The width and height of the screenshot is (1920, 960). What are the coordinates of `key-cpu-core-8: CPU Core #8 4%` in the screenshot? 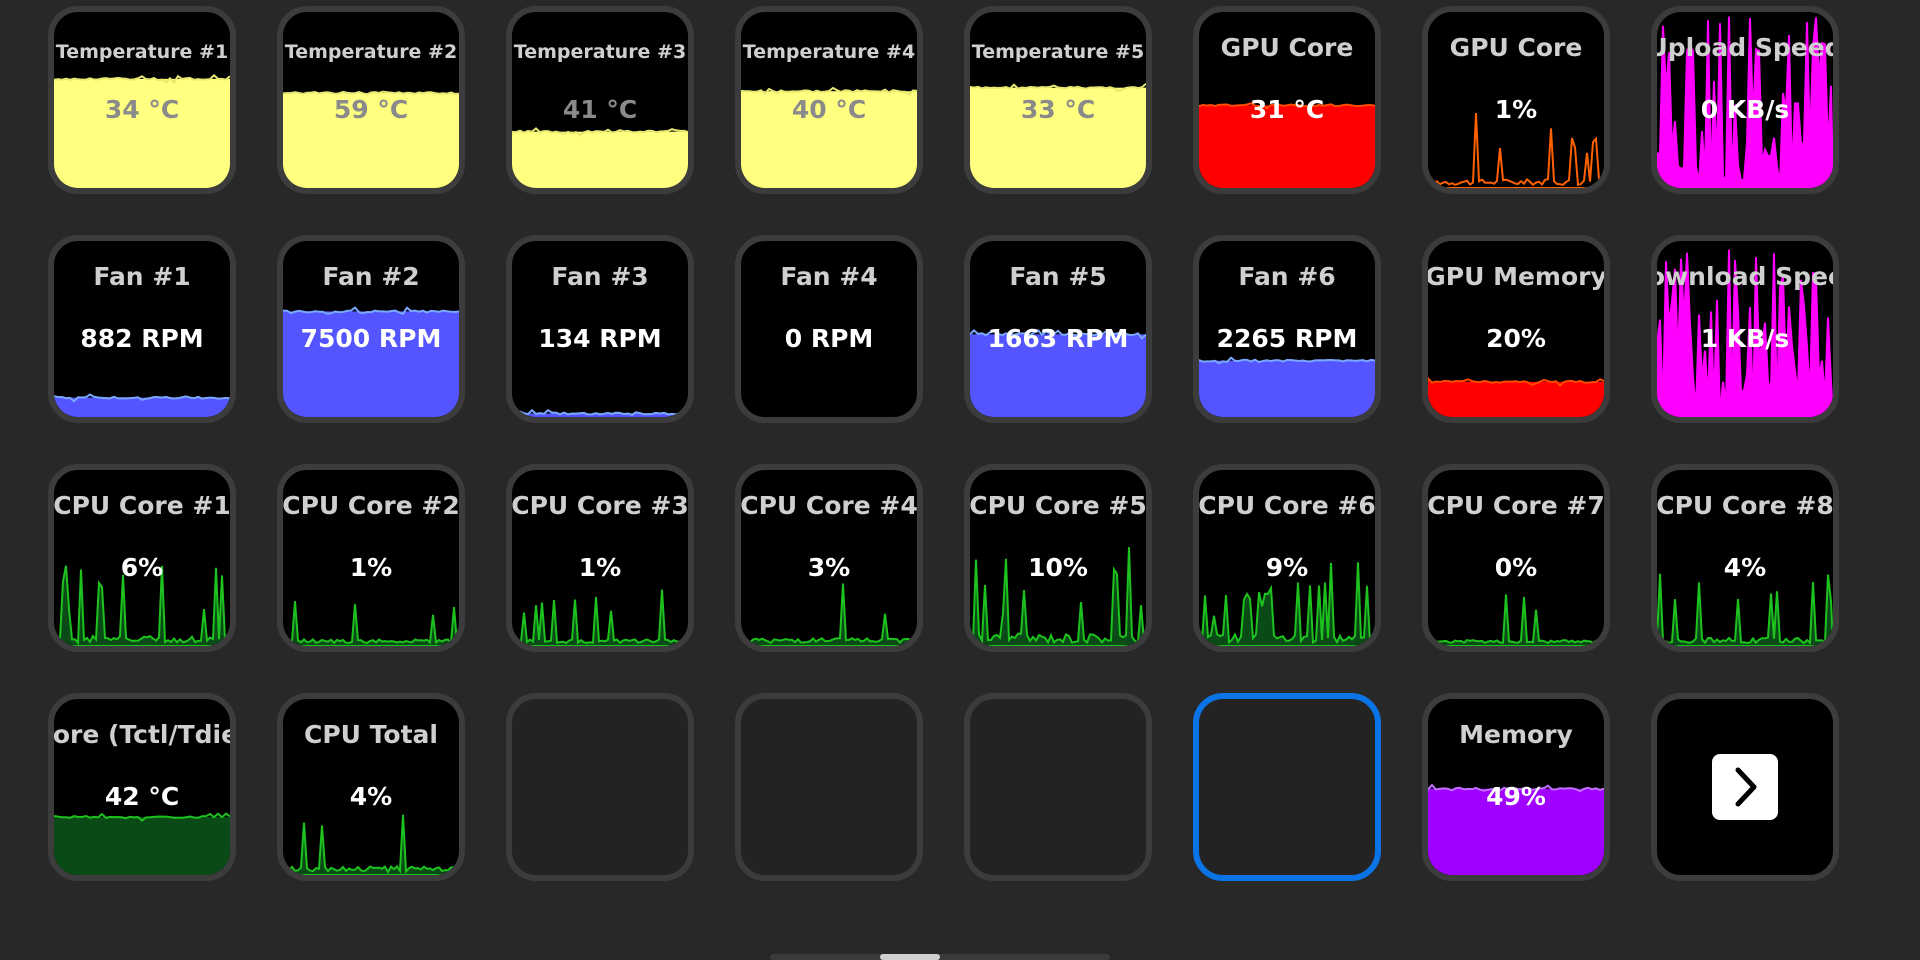 It's located at (1745, 558).